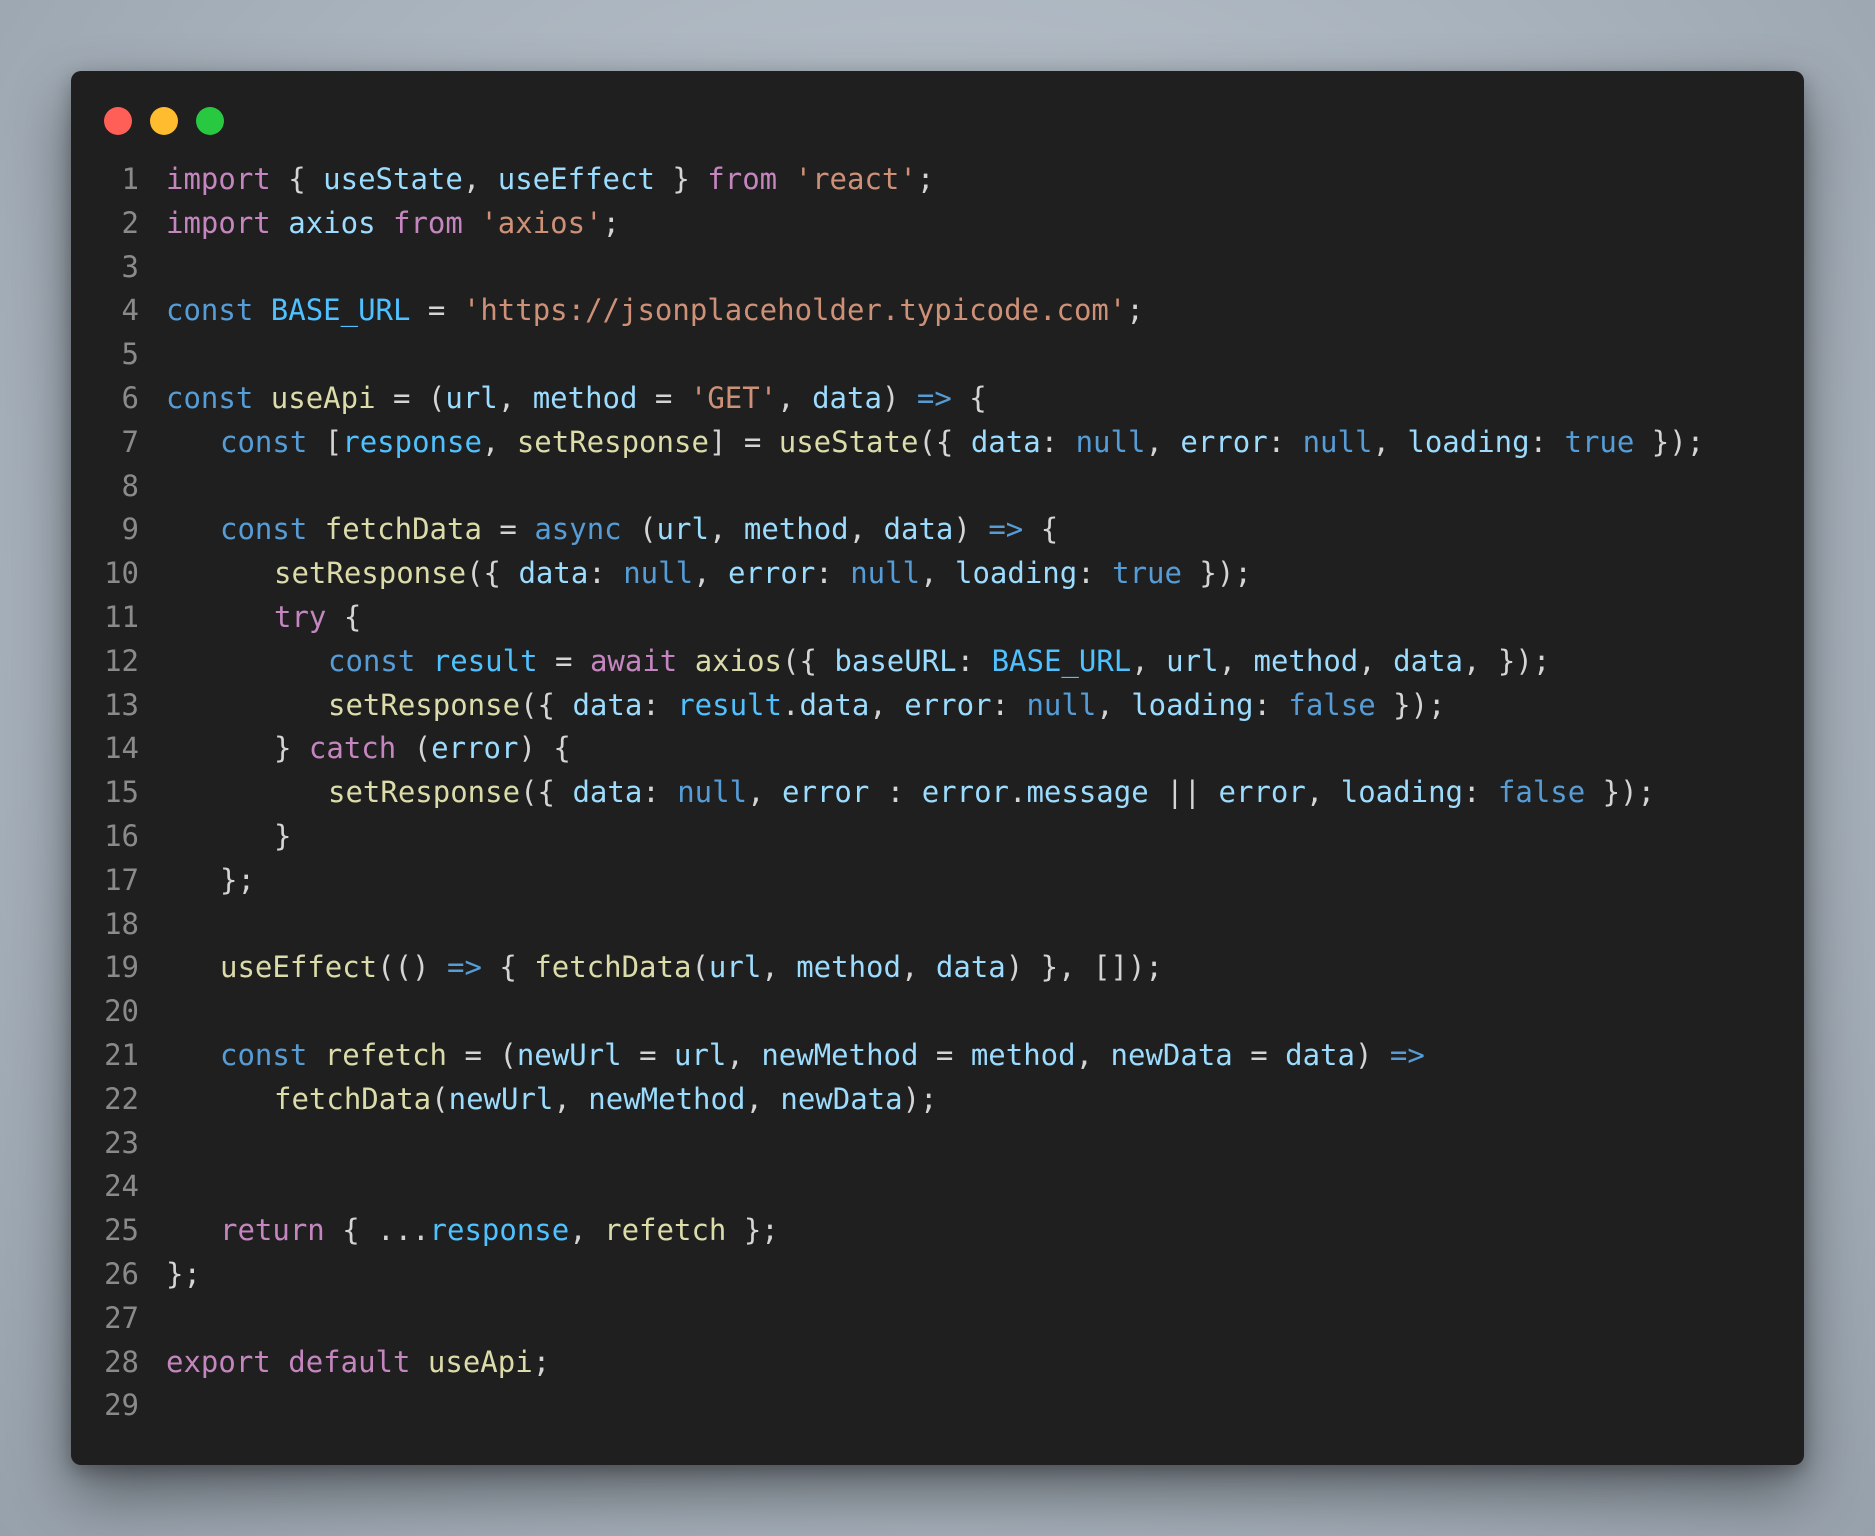 Image resolution: width=1875 pixels, height=1536 pixels. Describe the element at coordinates (393, 224) in the screenshot. I see `code-line-text: import axios from 'axios';` at that location.